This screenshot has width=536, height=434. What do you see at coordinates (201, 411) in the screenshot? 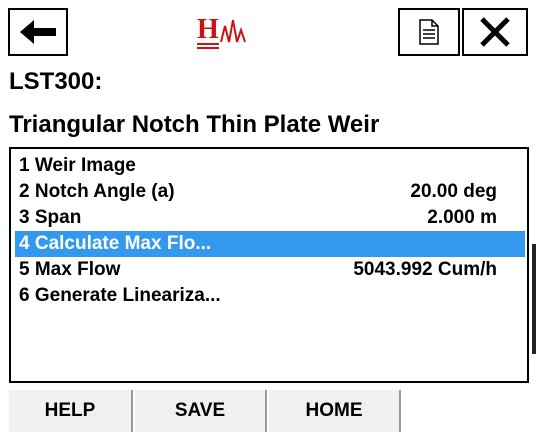
I see `save-button: SAVE` at bounding box center [201, 411].